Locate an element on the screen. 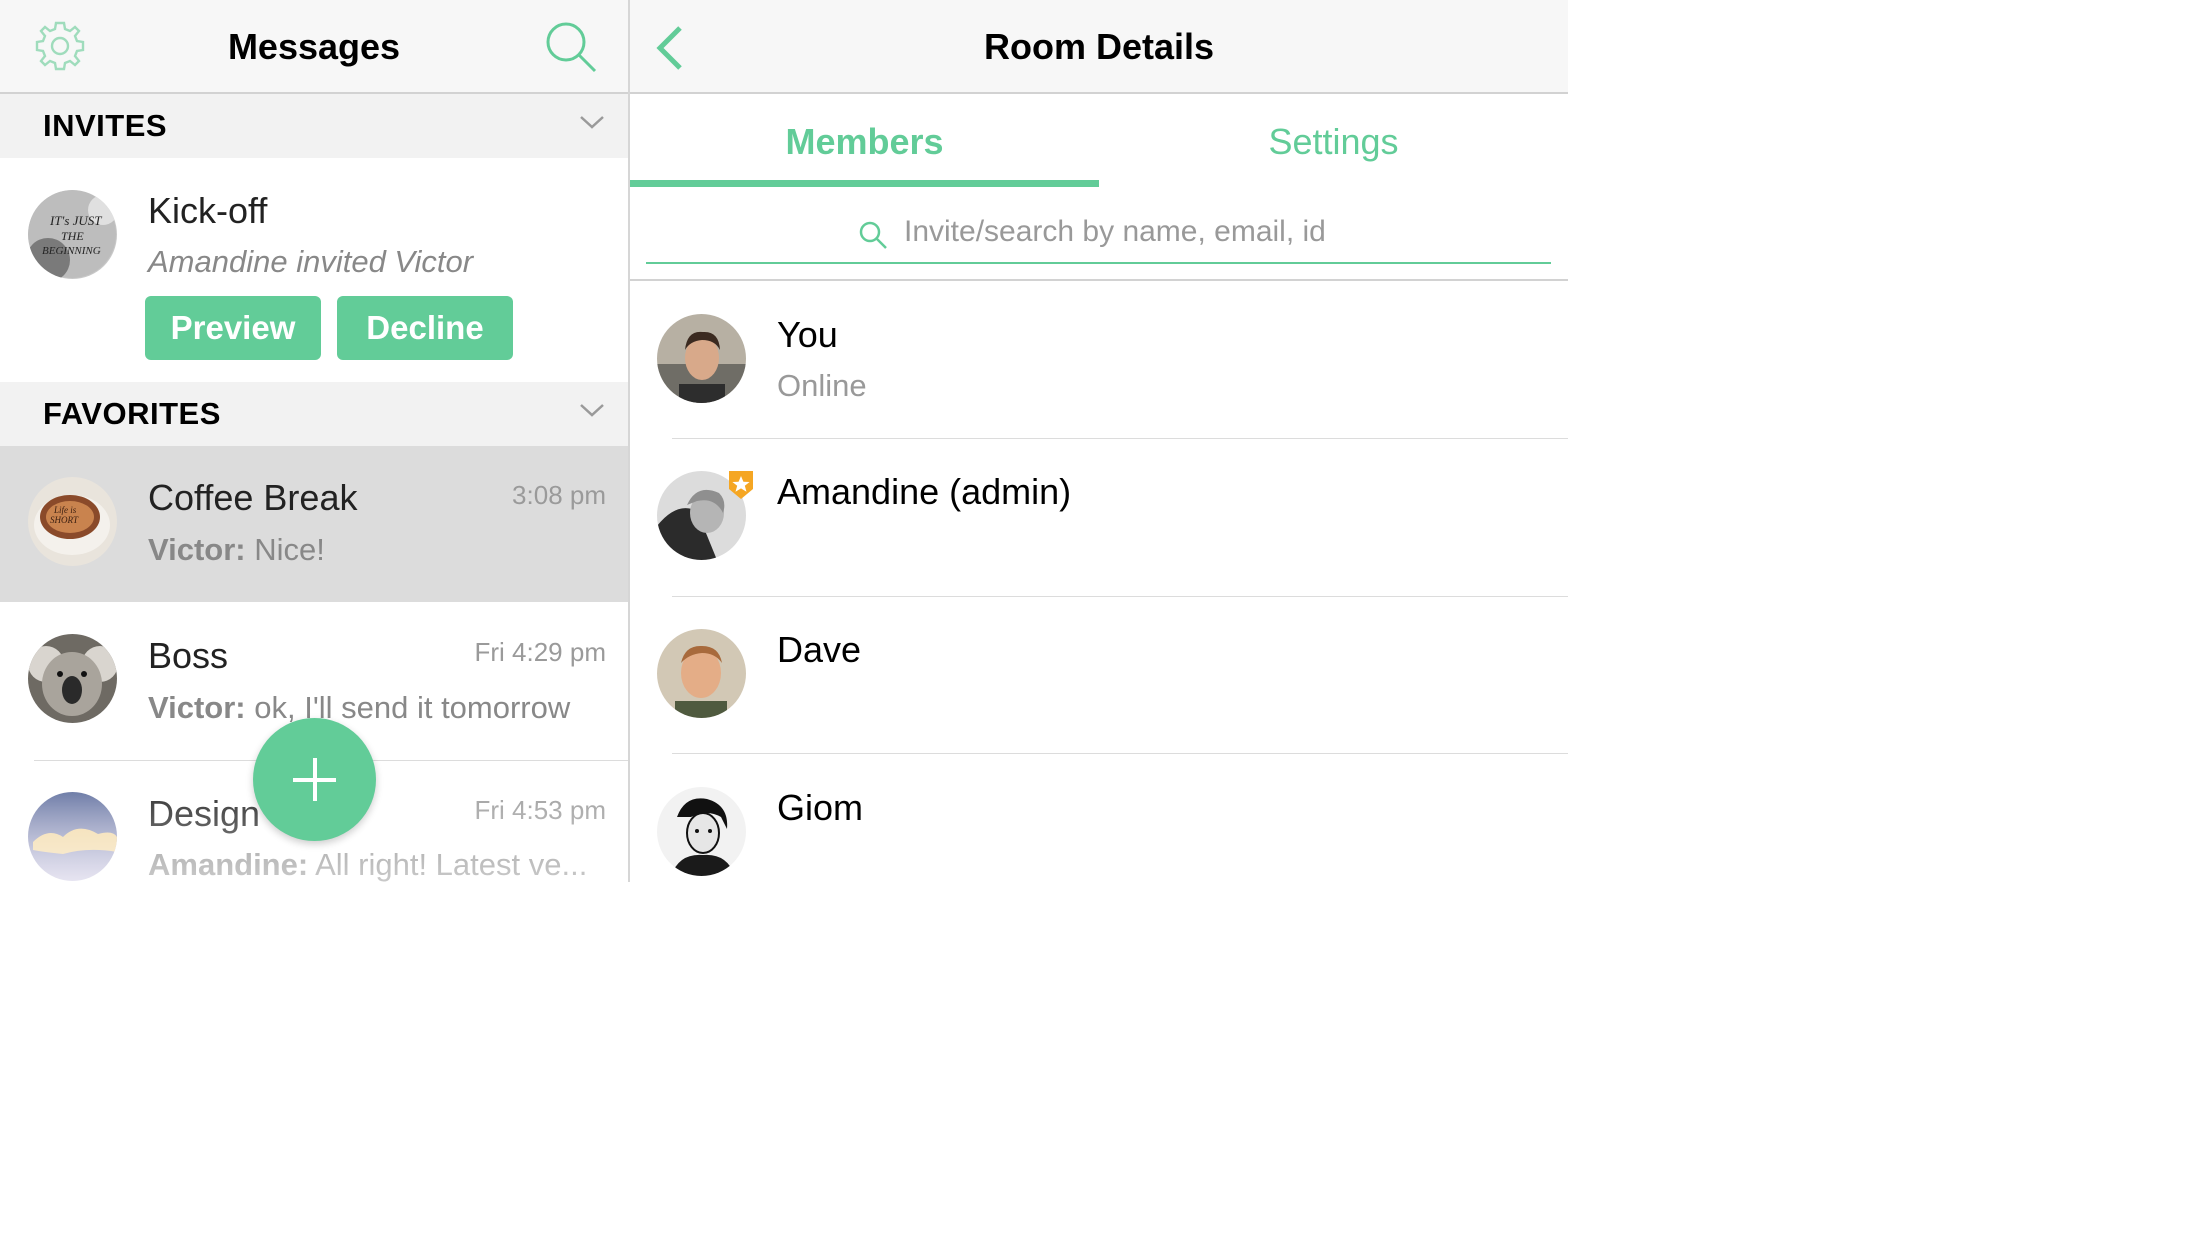  room-last-message: Victor: Nice! is located at coordinates (236, 550).